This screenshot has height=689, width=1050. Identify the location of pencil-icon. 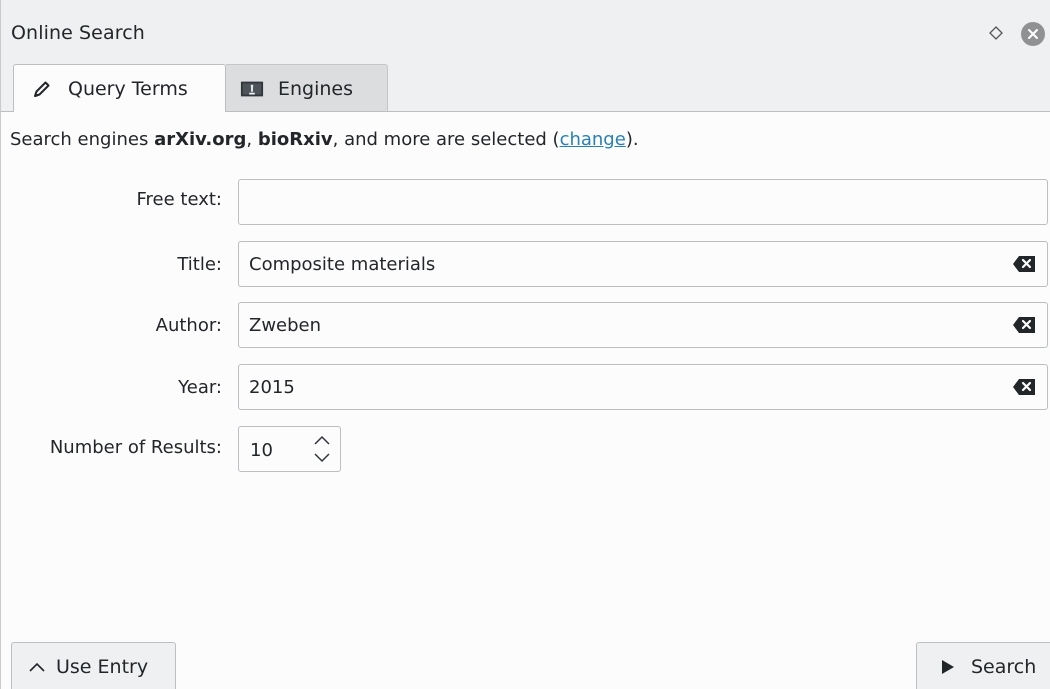
(42, 89).